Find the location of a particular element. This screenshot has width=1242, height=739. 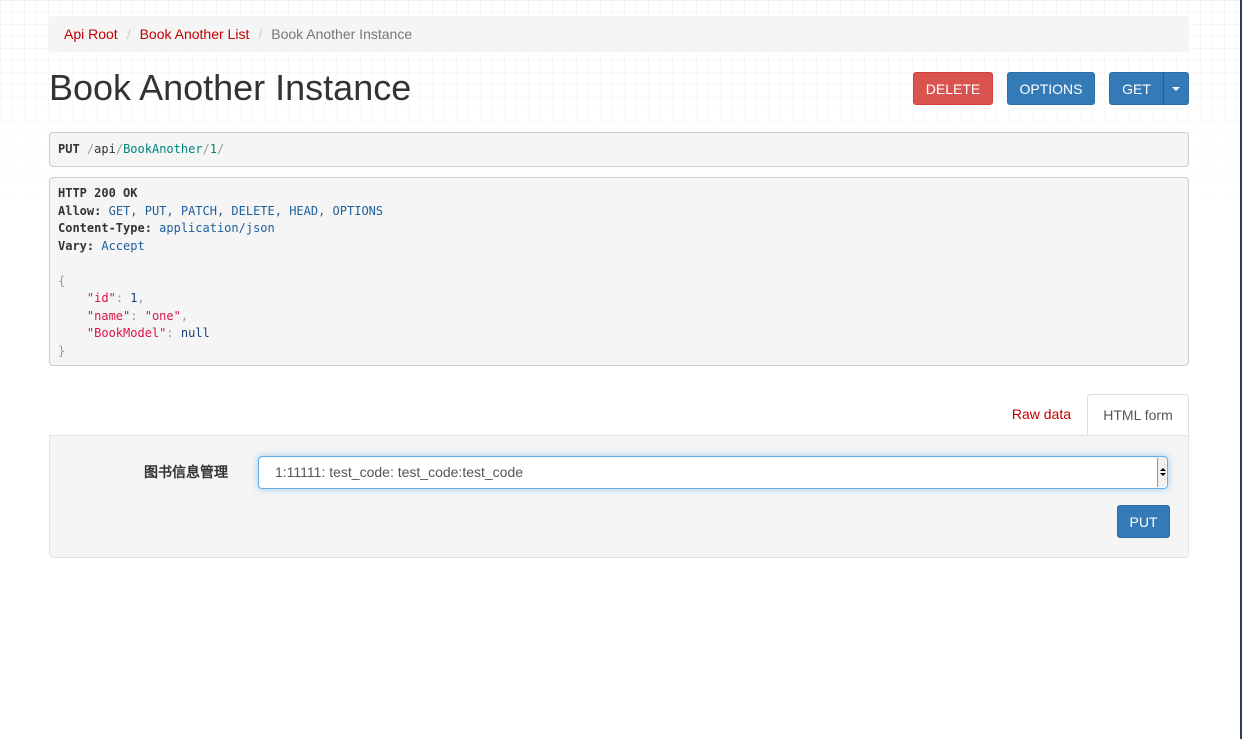

content-tabs: Raw data HTML form is located at coordinates (619, 415).